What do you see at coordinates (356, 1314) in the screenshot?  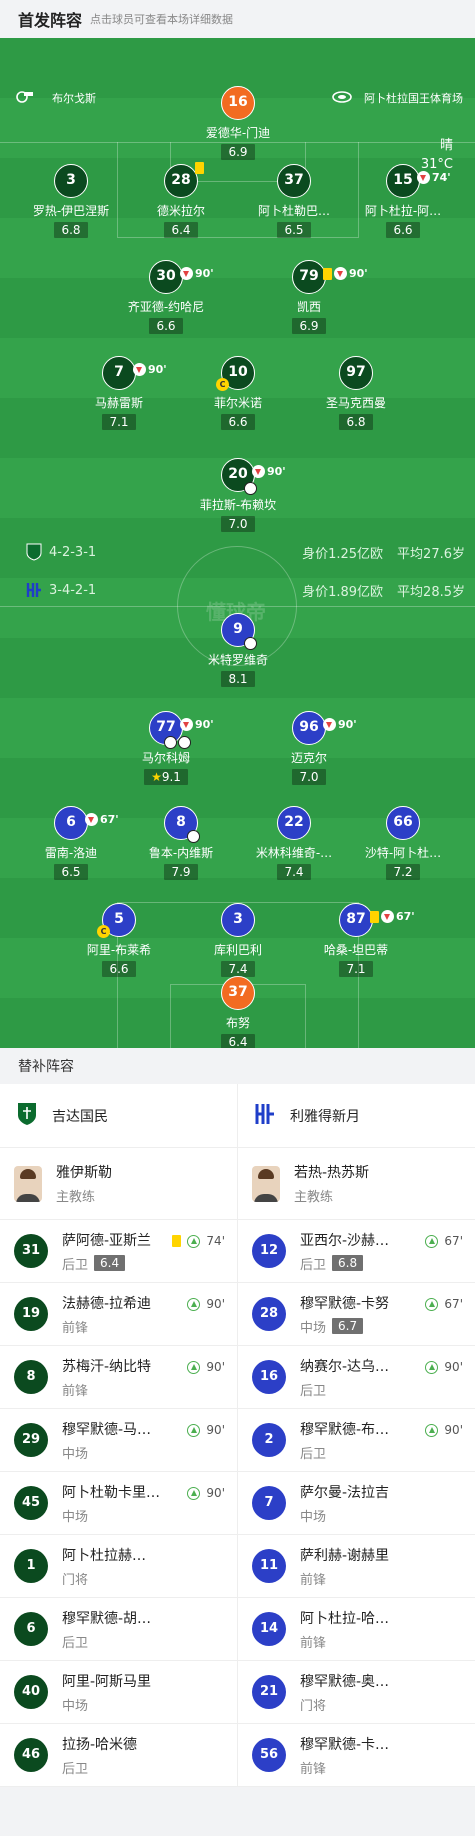 I see `sub-player-row: 28 穆罕默德-卡努 中场 6.7 67'` at bounding box center [356, 1314].